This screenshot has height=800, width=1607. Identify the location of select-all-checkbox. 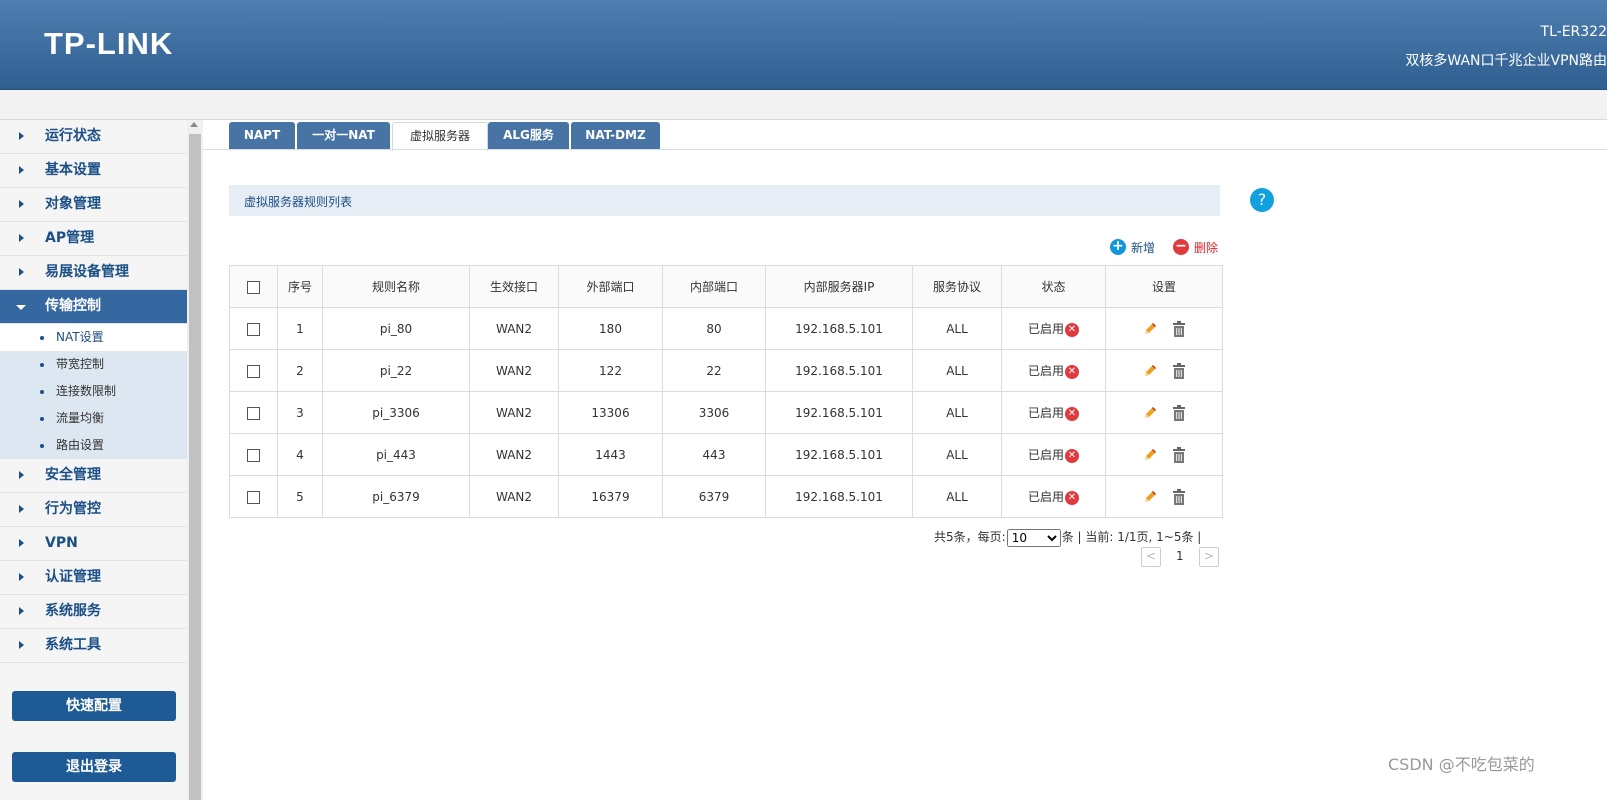
(253, 287).